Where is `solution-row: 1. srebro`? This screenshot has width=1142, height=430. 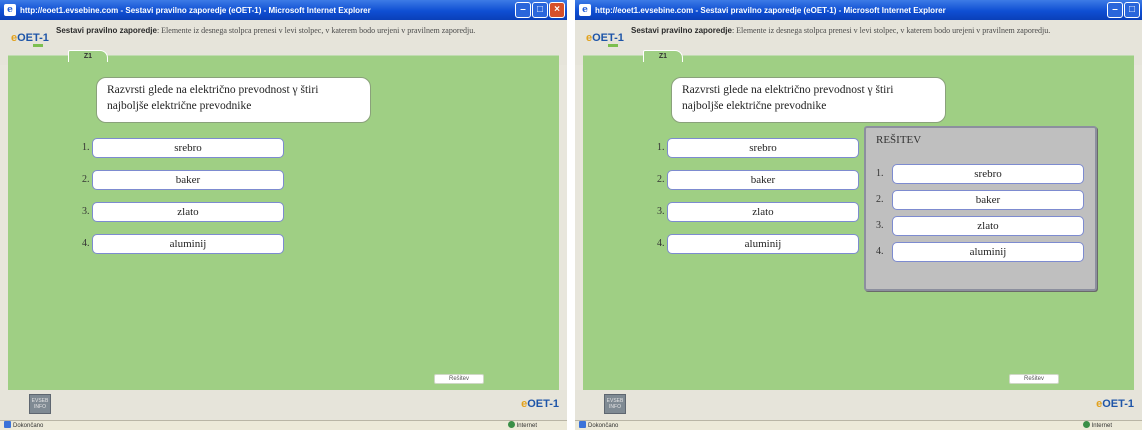
solution-row: 1. srebro is located at coordinates (982, 174).